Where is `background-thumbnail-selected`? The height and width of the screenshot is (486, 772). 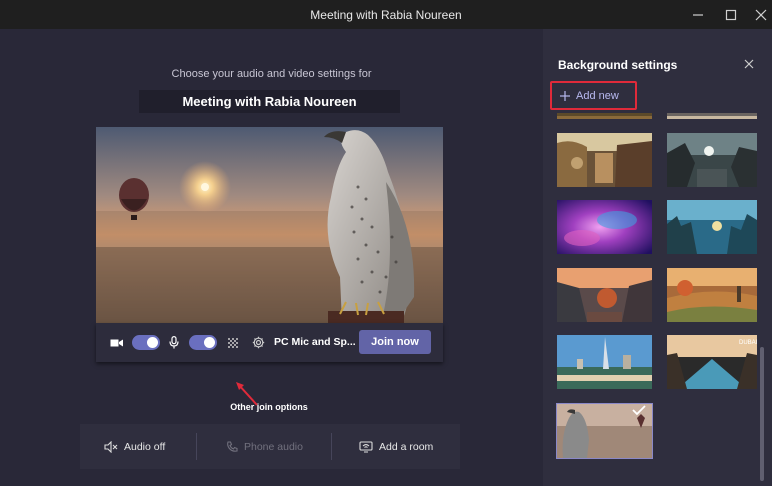
background-thumbnail-selected is located at coordinates (604, 431).